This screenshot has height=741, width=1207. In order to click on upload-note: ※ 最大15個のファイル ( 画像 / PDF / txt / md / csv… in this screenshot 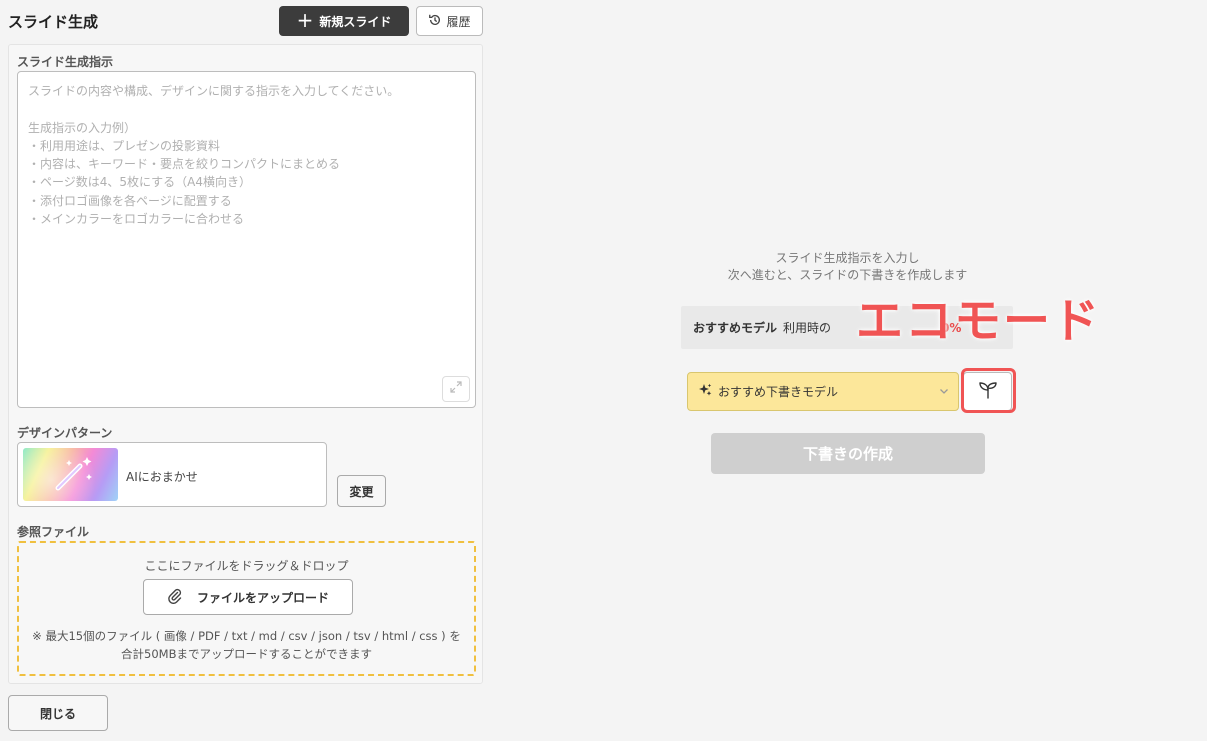, I will do `click(246, 645)`.